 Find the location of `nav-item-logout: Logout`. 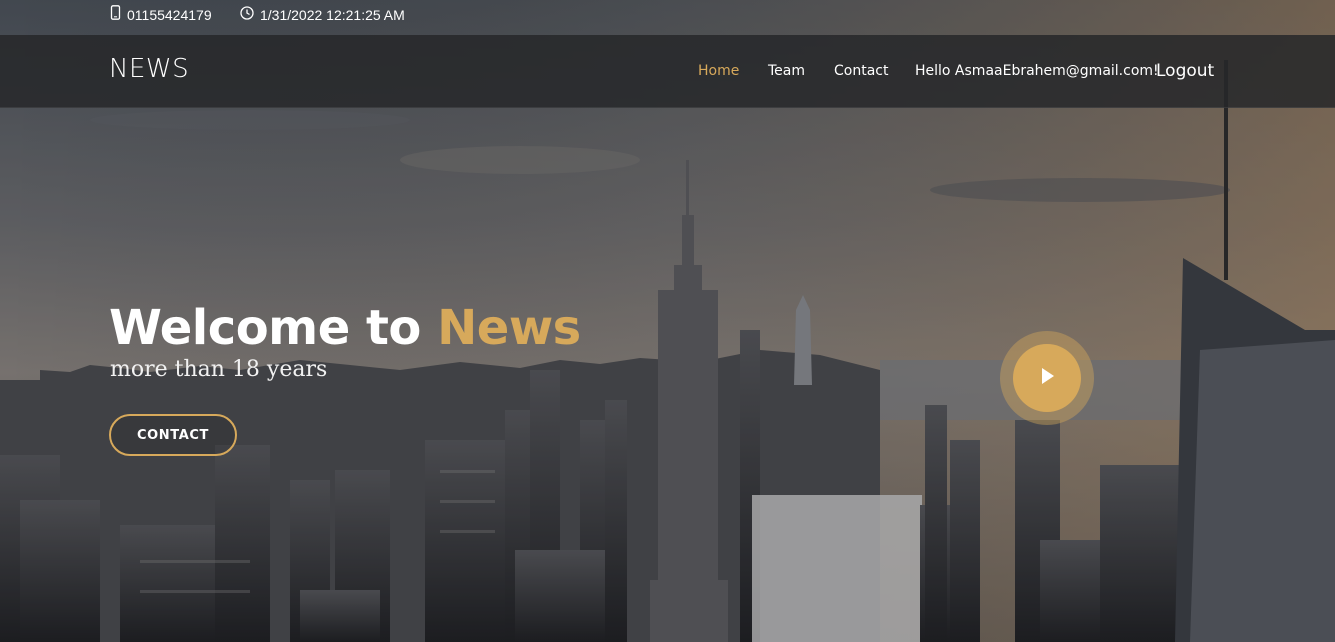

nav-item-logout: Logout is located at coordinates (1185, 71).